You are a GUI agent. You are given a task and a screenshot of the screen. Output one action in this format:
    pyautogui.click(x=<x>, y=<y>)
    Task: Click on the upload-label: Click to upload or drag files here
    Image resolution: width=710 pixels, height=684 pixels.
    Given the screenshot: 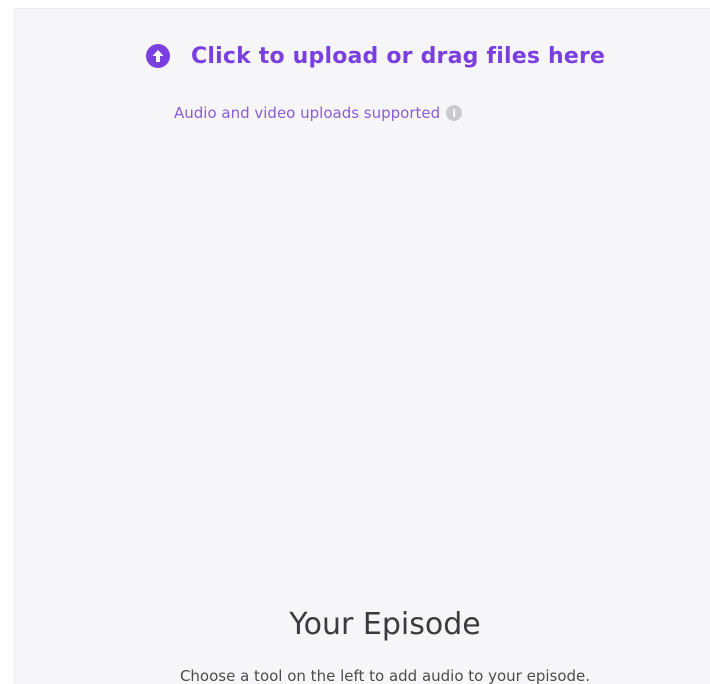 What is the action you would take?
    pyautogui.click(x=398, y=56)
    